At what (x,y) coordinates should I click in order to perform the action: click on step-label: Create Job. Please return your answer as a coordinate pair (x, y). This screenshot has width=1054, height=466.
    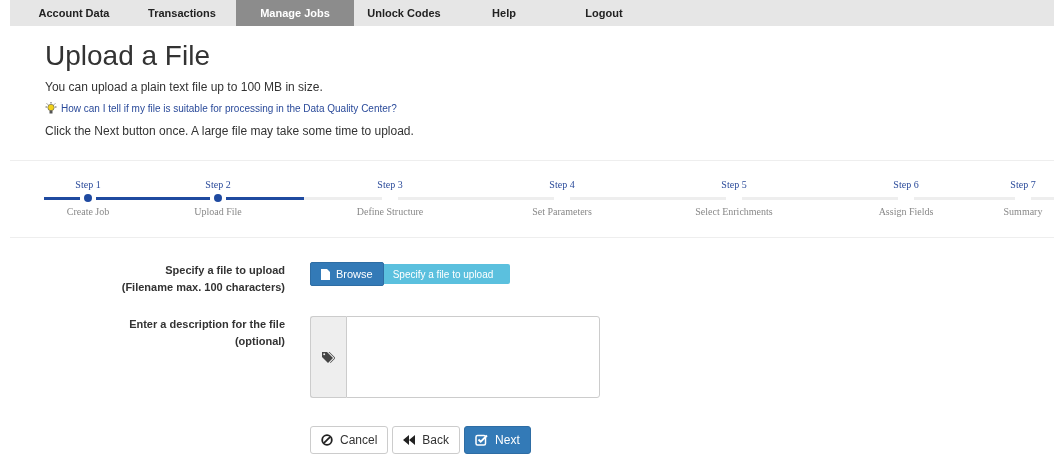
    Looking at the image, I should click on (88, 211).